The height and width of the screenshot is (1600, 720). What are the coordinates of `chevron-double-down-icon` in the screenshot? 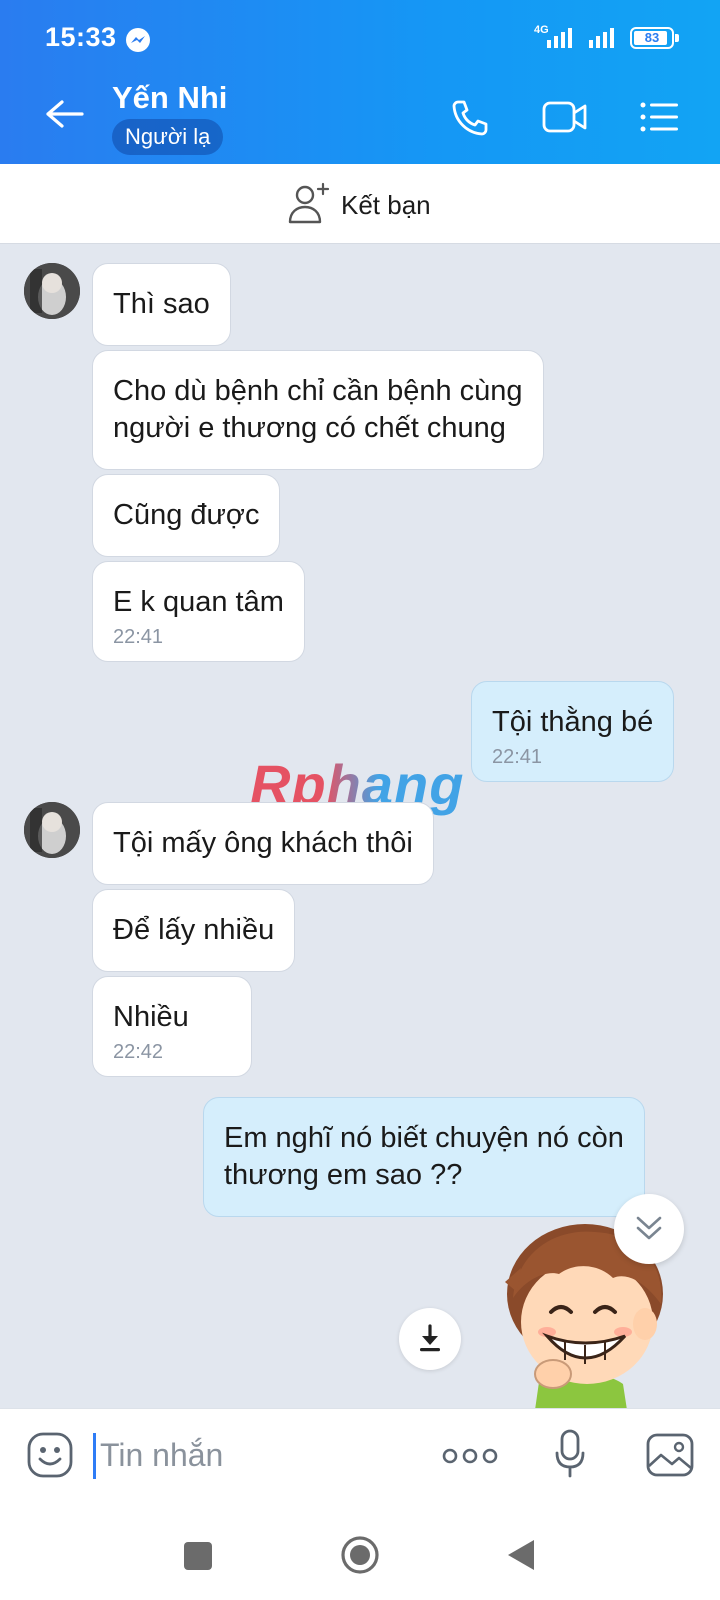 It's located at (649, 1228).